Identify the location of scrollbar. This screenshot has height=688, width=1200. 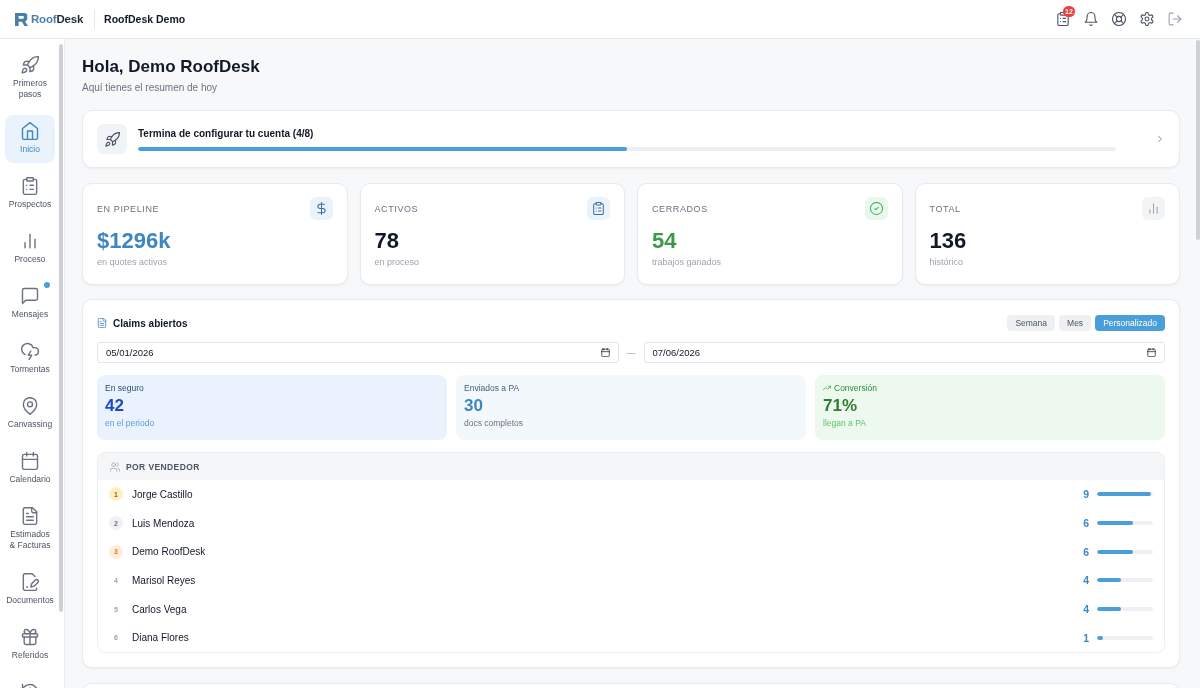
(1198, 140).